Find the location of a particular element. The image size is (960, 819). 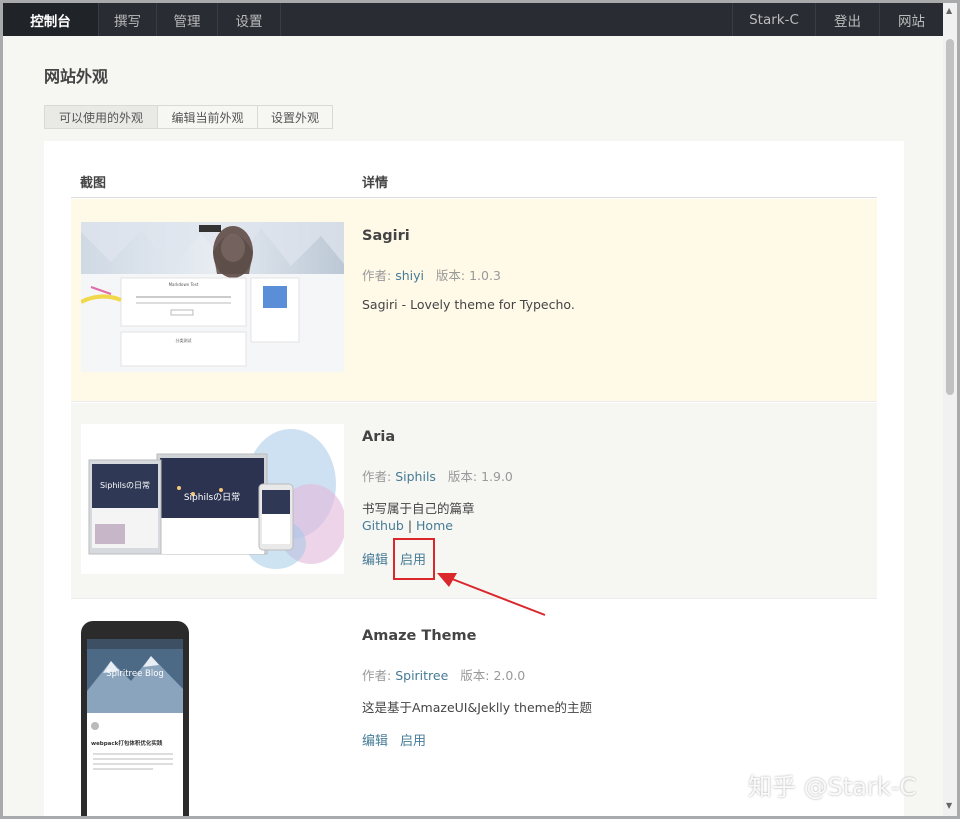

watermark: 知乎 @Stark-C is located at coordinates (832, 787).